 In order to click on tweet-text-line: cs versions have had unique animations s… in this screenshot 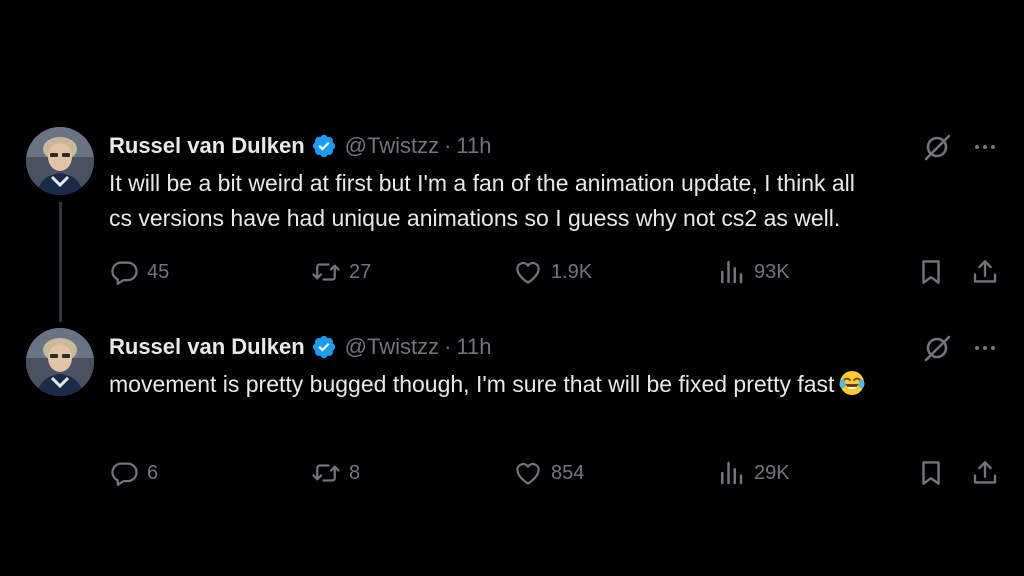, I will do `click(475, 218)`.